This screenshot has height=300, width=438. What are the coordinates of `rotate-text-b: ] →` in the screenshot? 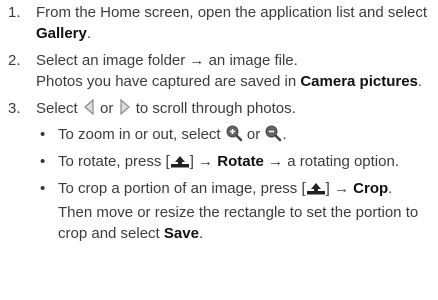 It's located at (203, 161).